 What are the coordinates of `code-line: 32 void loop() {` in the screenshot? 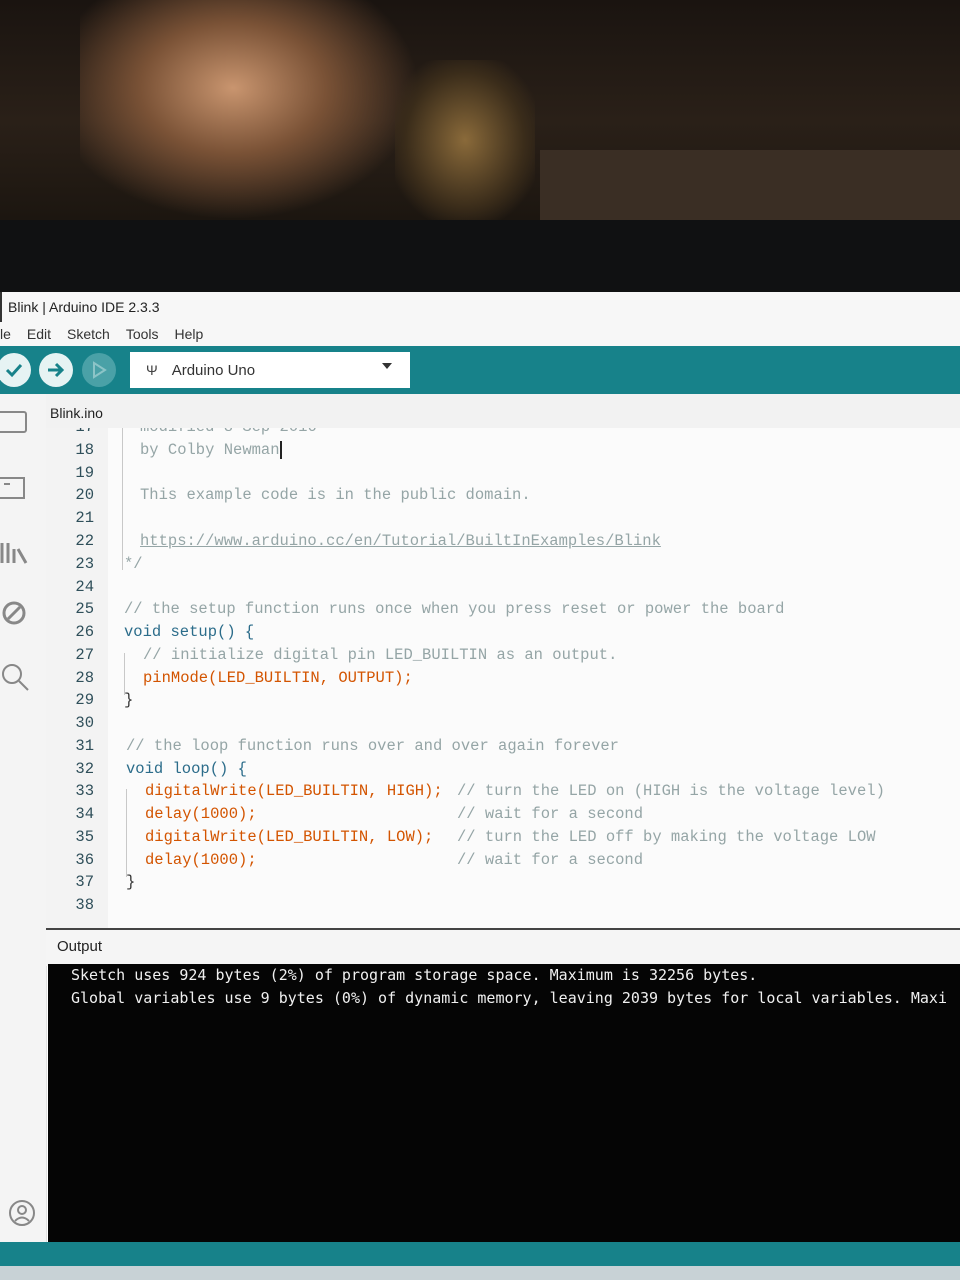 It's located at (161, 769).